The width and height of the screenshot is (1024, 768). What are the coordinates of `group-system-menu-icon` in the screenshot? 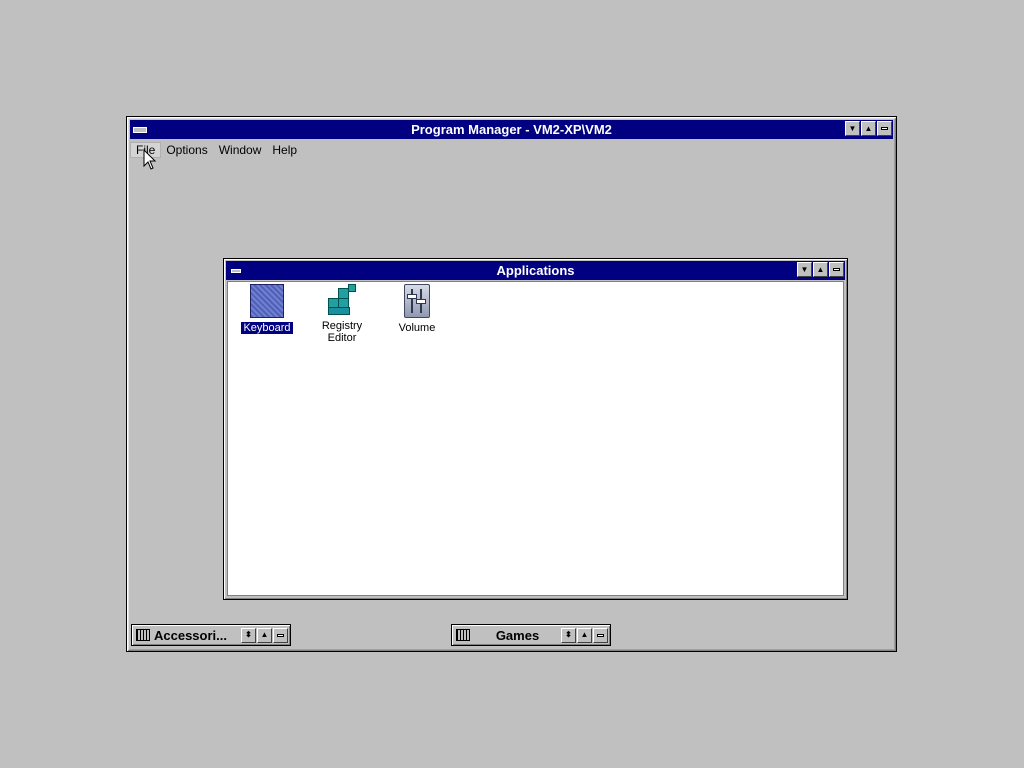 It's located at (235, 270).